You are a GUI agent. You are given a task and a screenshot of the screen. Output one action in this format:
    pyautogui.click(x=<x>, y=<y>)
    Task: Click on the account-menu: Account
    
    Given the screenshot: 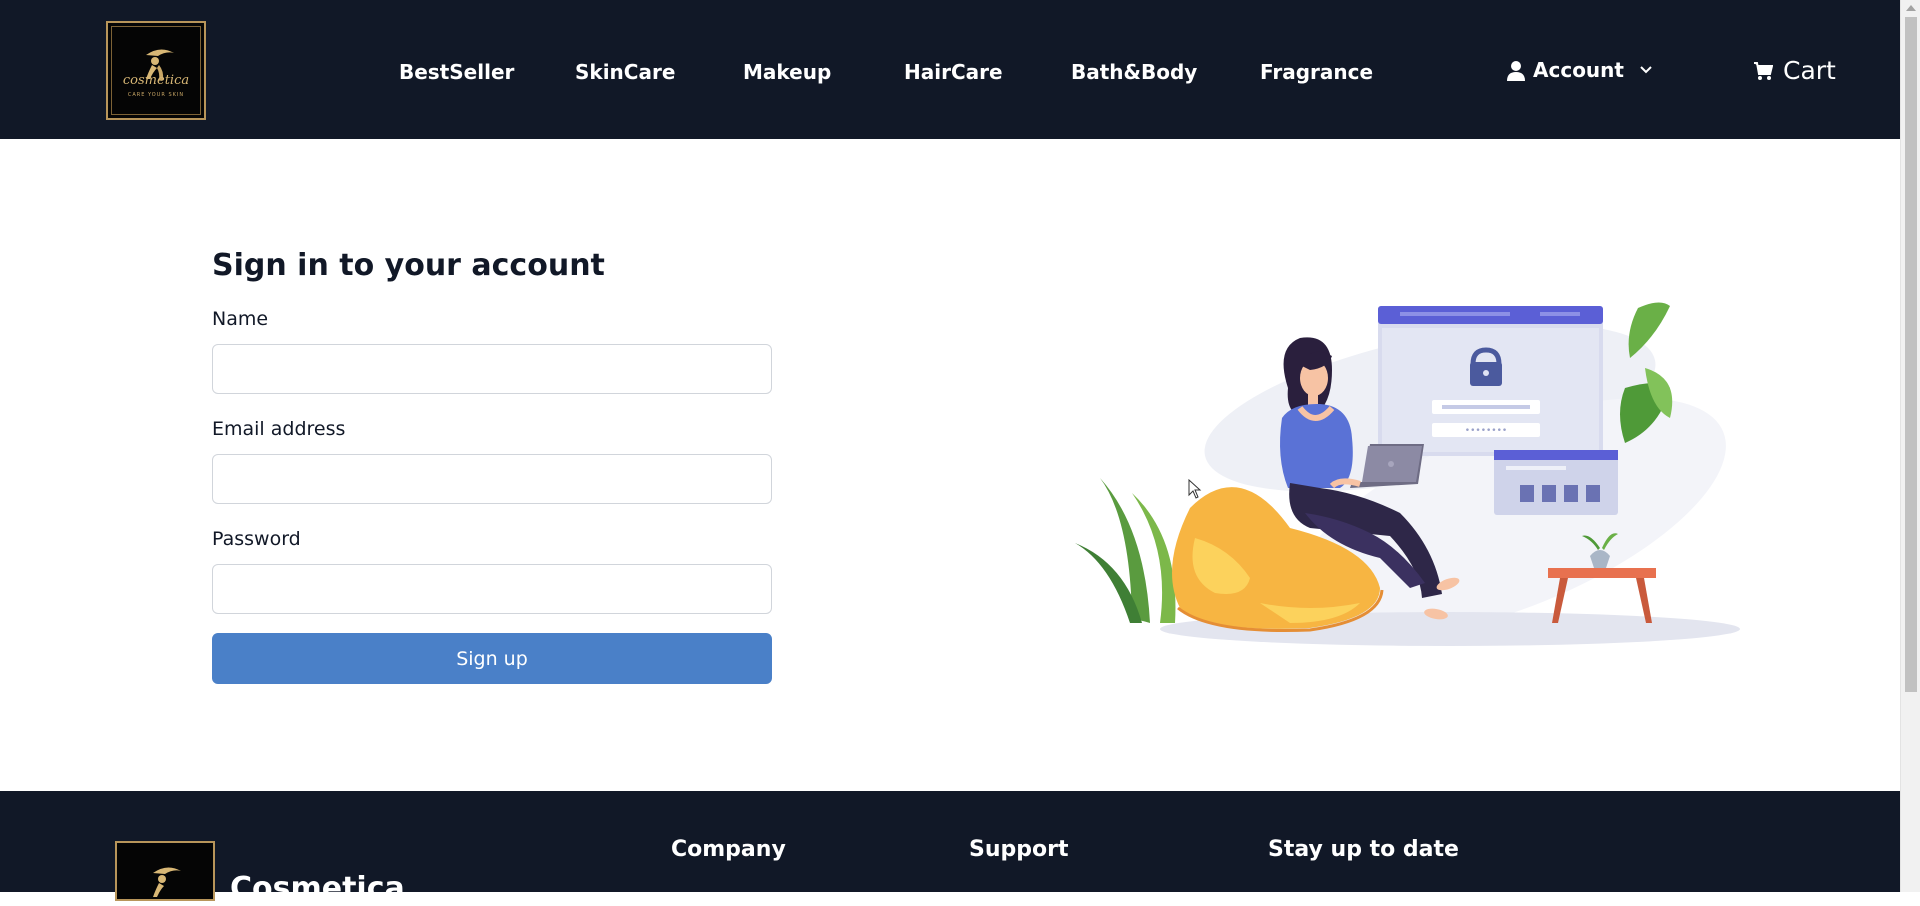 What is the action you would take?
    pyautogui.click(x=1579, y=70)
    